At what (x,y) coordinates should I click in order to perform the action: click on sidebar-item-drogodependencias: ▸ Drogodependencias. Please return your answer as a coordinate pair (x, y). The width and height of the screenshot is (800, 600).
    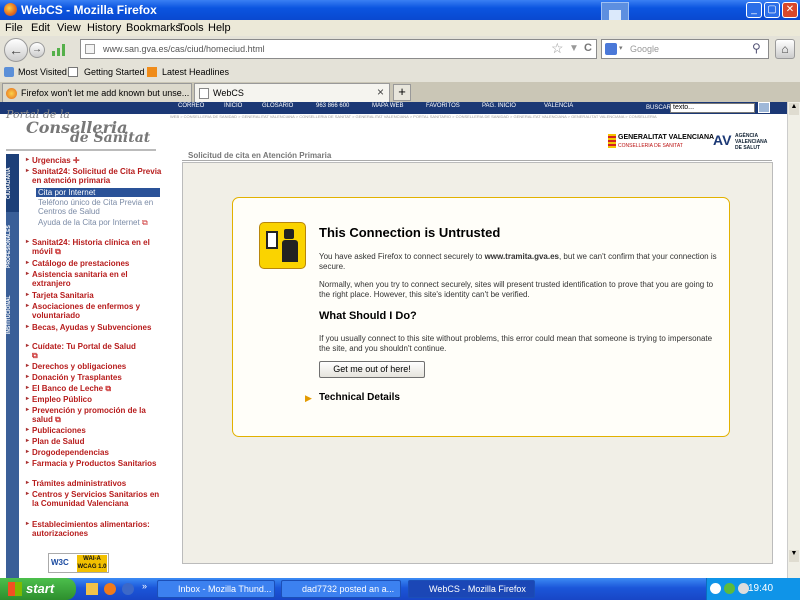
    Looking at the image, I should click on (96, 452).